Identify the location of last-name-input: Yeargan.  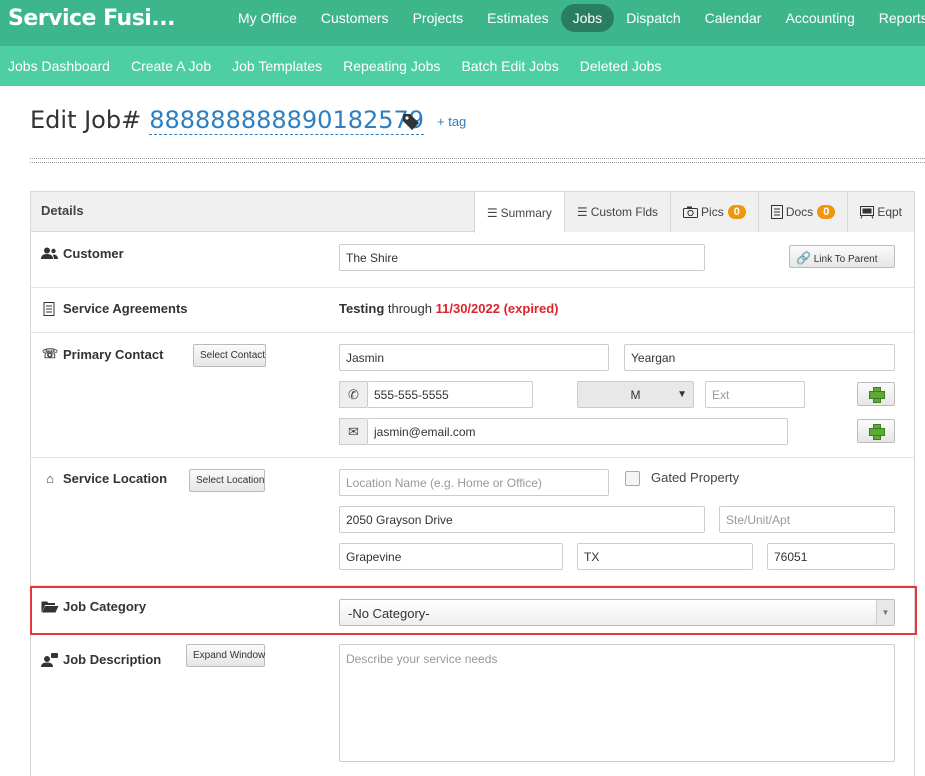
(759, 357).